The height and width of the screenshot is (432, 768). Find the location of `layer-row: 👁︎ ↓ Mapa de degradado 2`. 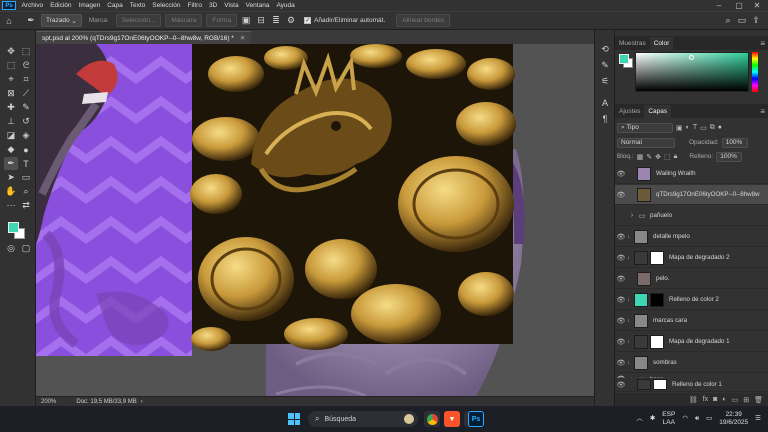

layer-row: 👁︎ ↓ Mapa de degradado 2 is located at coordinates (691, 258).